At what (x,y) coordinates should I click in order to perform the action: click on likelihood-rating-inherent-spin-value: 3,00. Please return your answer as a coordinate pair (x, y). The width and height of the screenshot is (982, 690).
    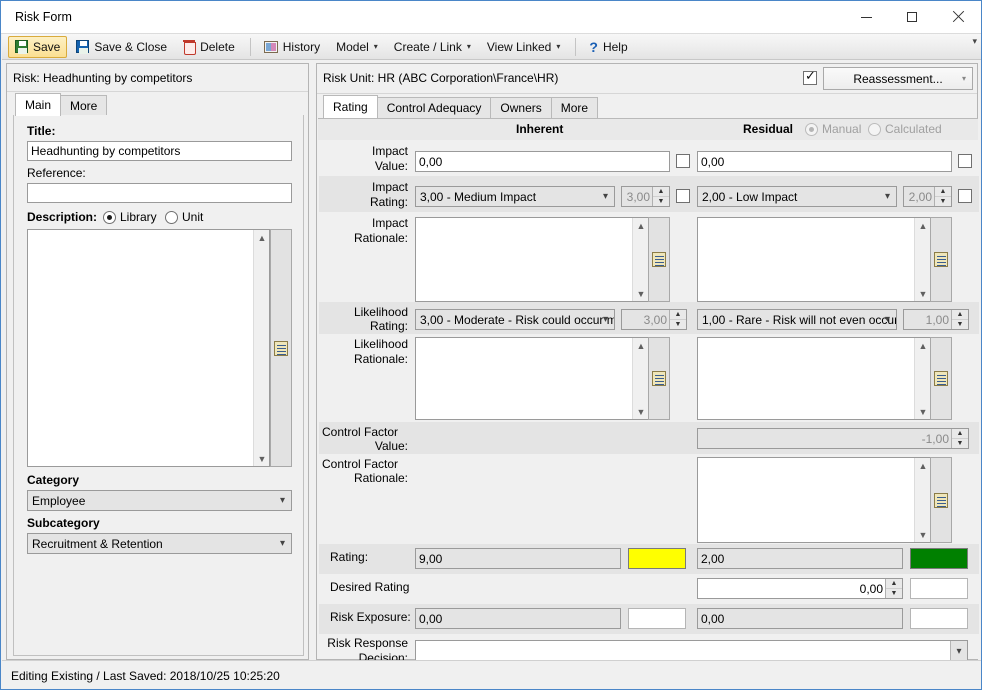
    Looking at the image, I should click on (655, 319).